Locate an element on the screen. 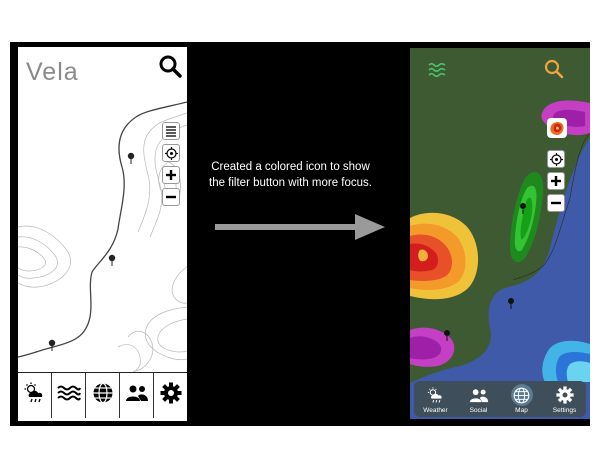  tab-settings: Settings is located at coordinates (564, 399).